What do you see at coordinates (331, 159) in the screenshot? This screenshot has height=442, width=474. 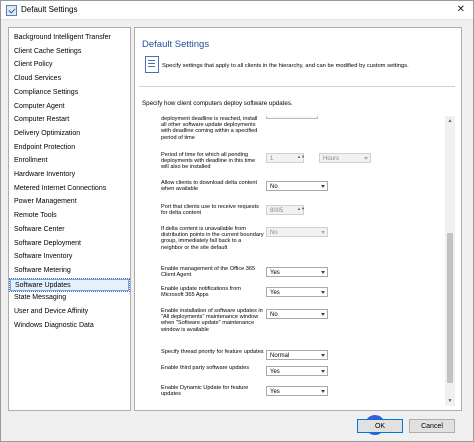 I see `dropdown-value: Hours` at bounding box center [331, 159].